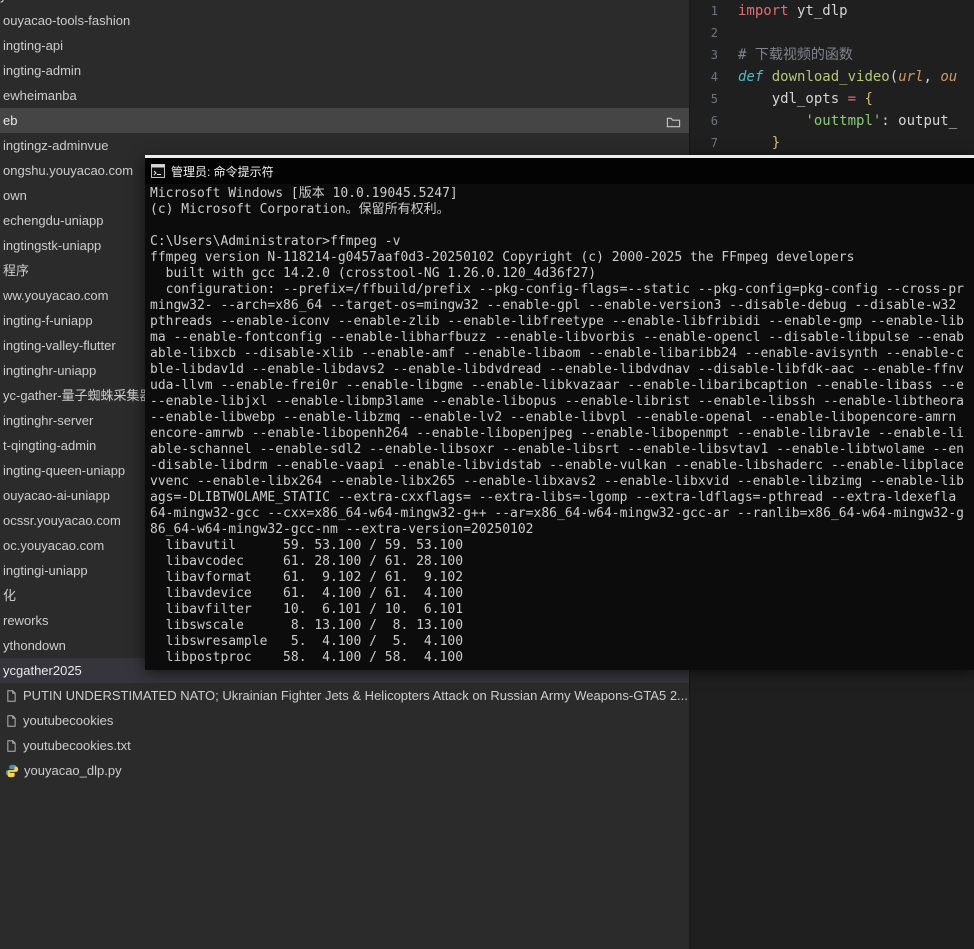 The image size is (974, 949). Describe the element at coordinates (307, 625) in the screenshot. I see `terminal-line: libswscale 8. 13.100 / 8. 13.100` at that location.